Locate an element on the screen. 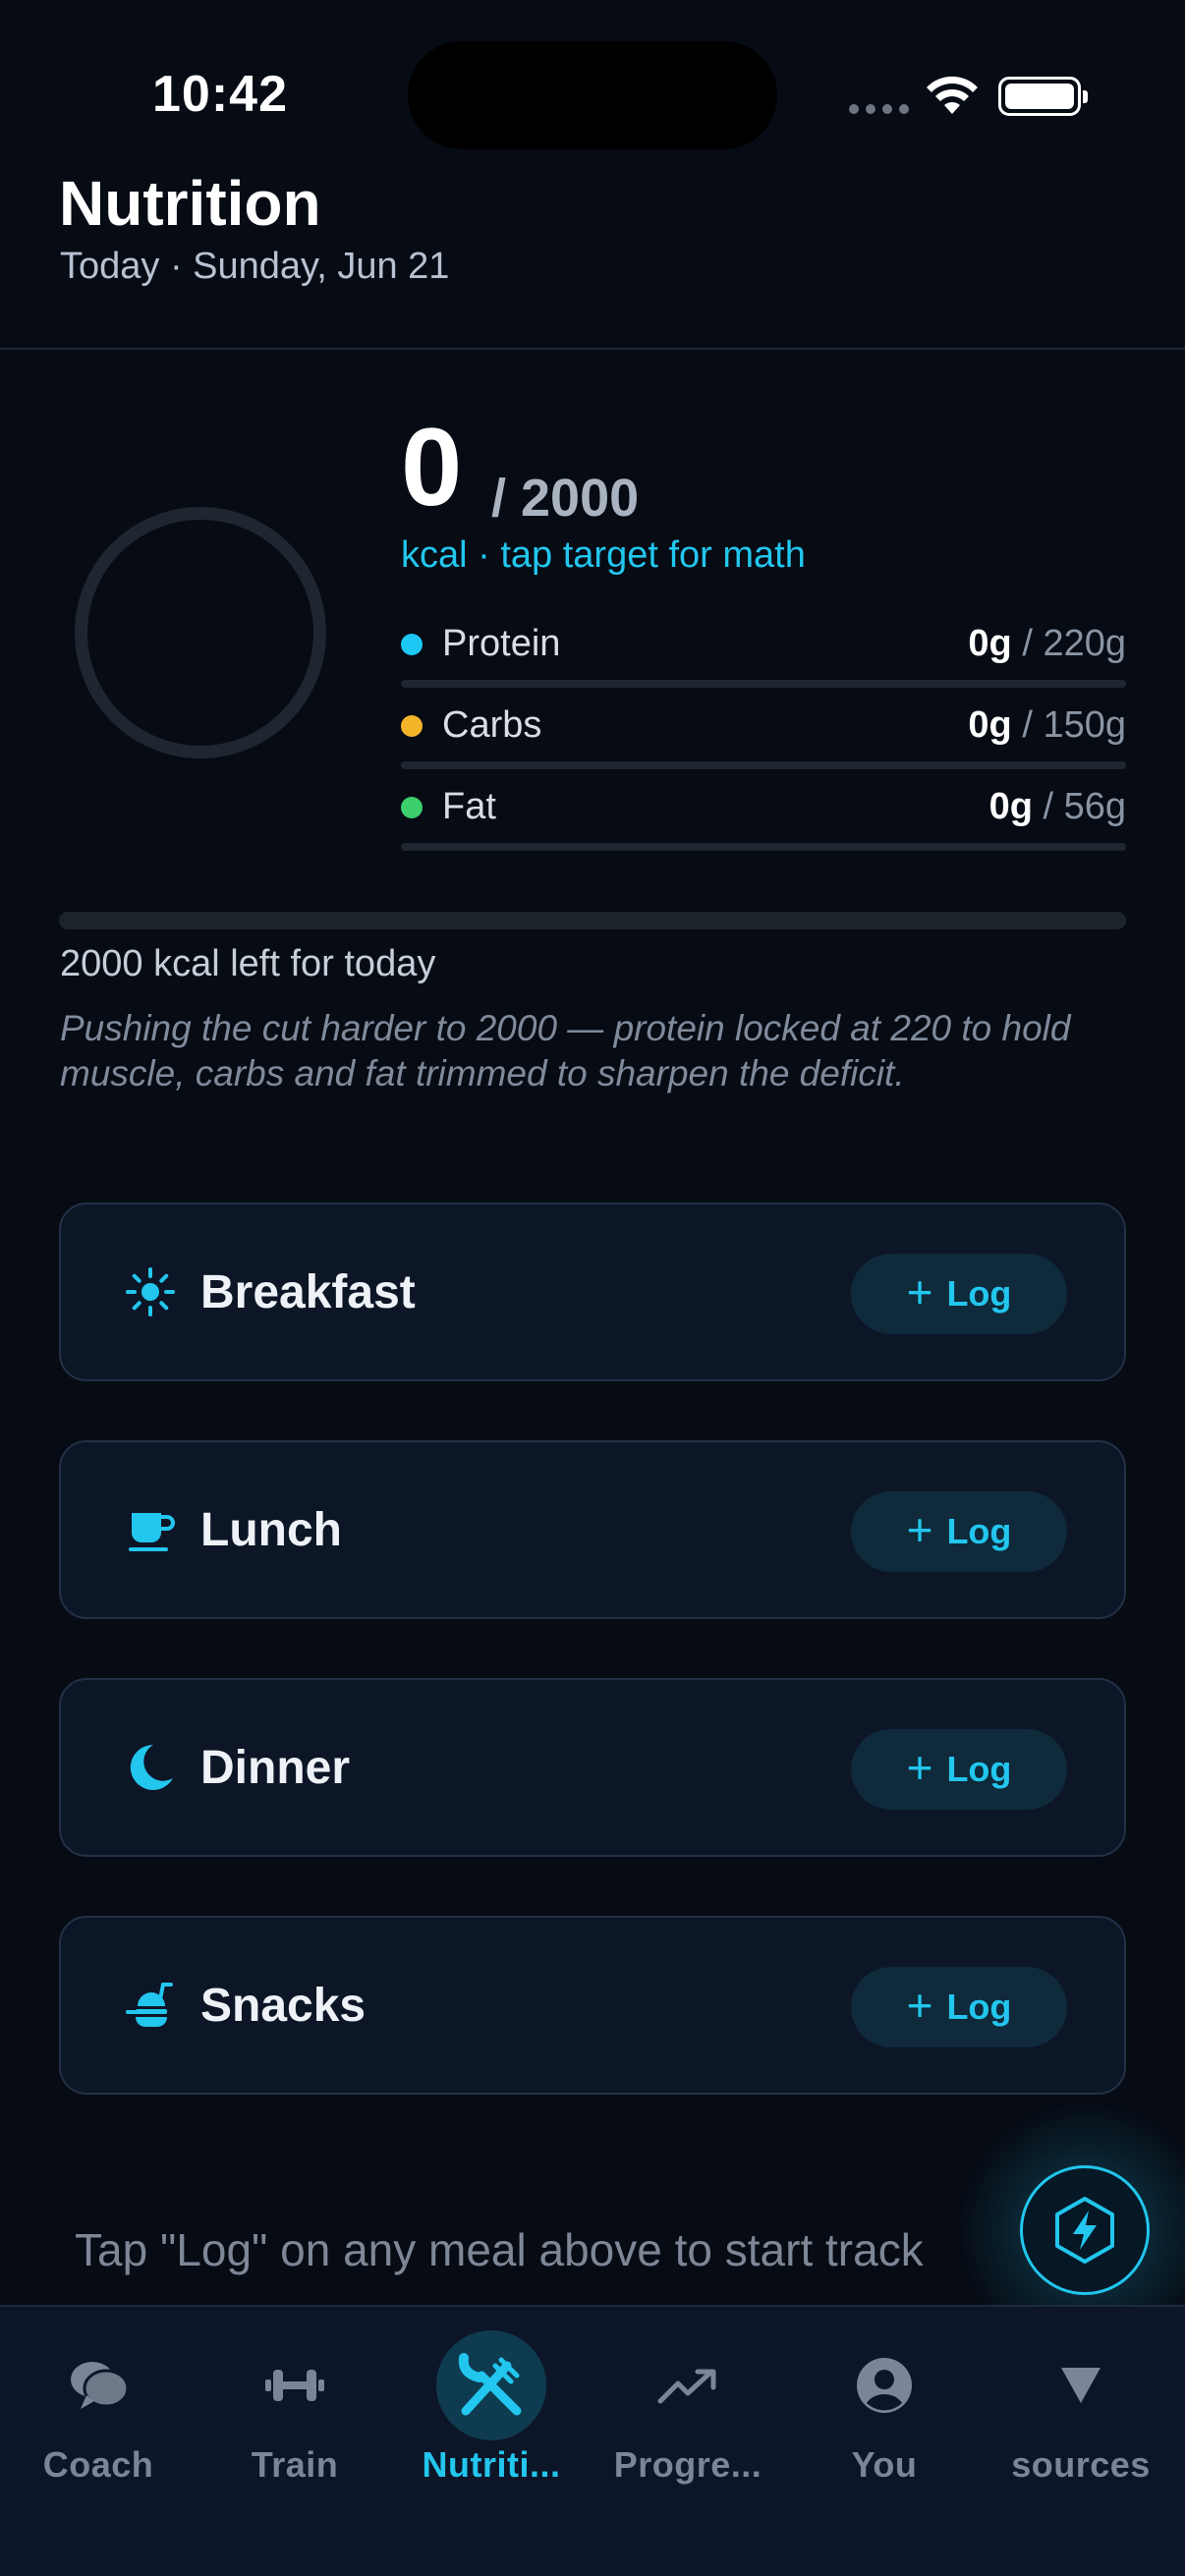 The image size is (1185, 2576). macro-values: 0g / 220g is located at coordinates (1047, 644).